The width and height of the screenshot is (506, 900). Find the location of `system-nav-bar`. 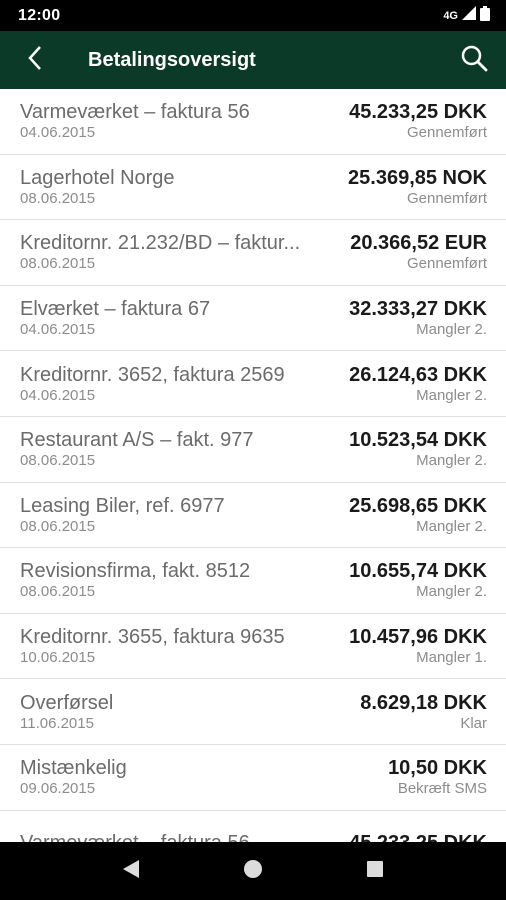

system-nav-bar is located at coordinates (253, 871).